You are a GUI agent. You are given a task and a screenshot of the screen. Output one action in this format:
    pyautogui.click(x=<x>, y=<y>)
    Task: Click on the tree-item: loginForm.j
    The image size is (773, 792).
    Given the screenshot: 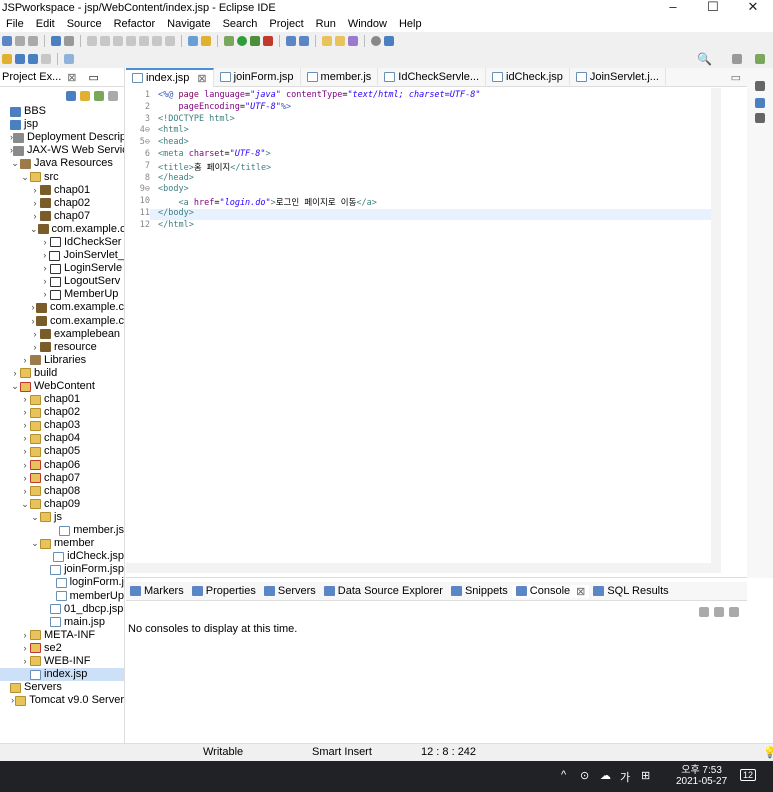 What is the action you would take?
    pyautogui.click(x=62, y=582)
    